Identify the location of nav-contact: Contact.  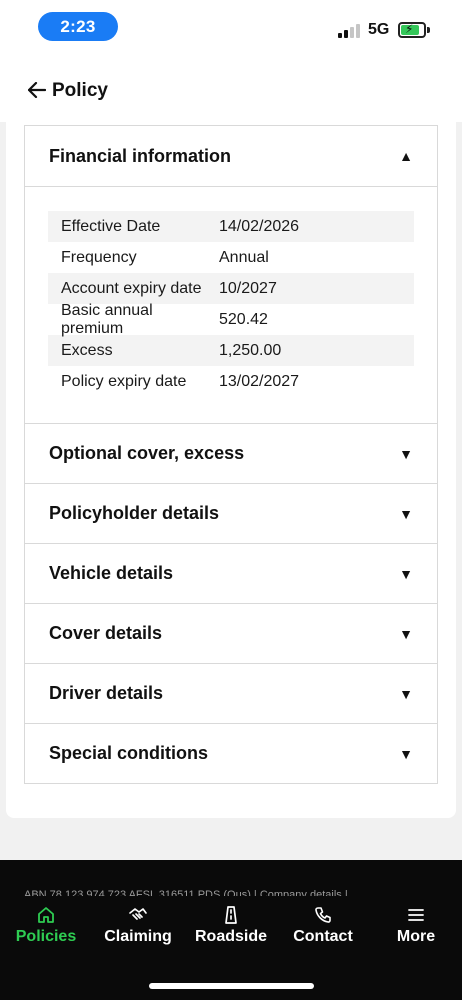
(323, 929).